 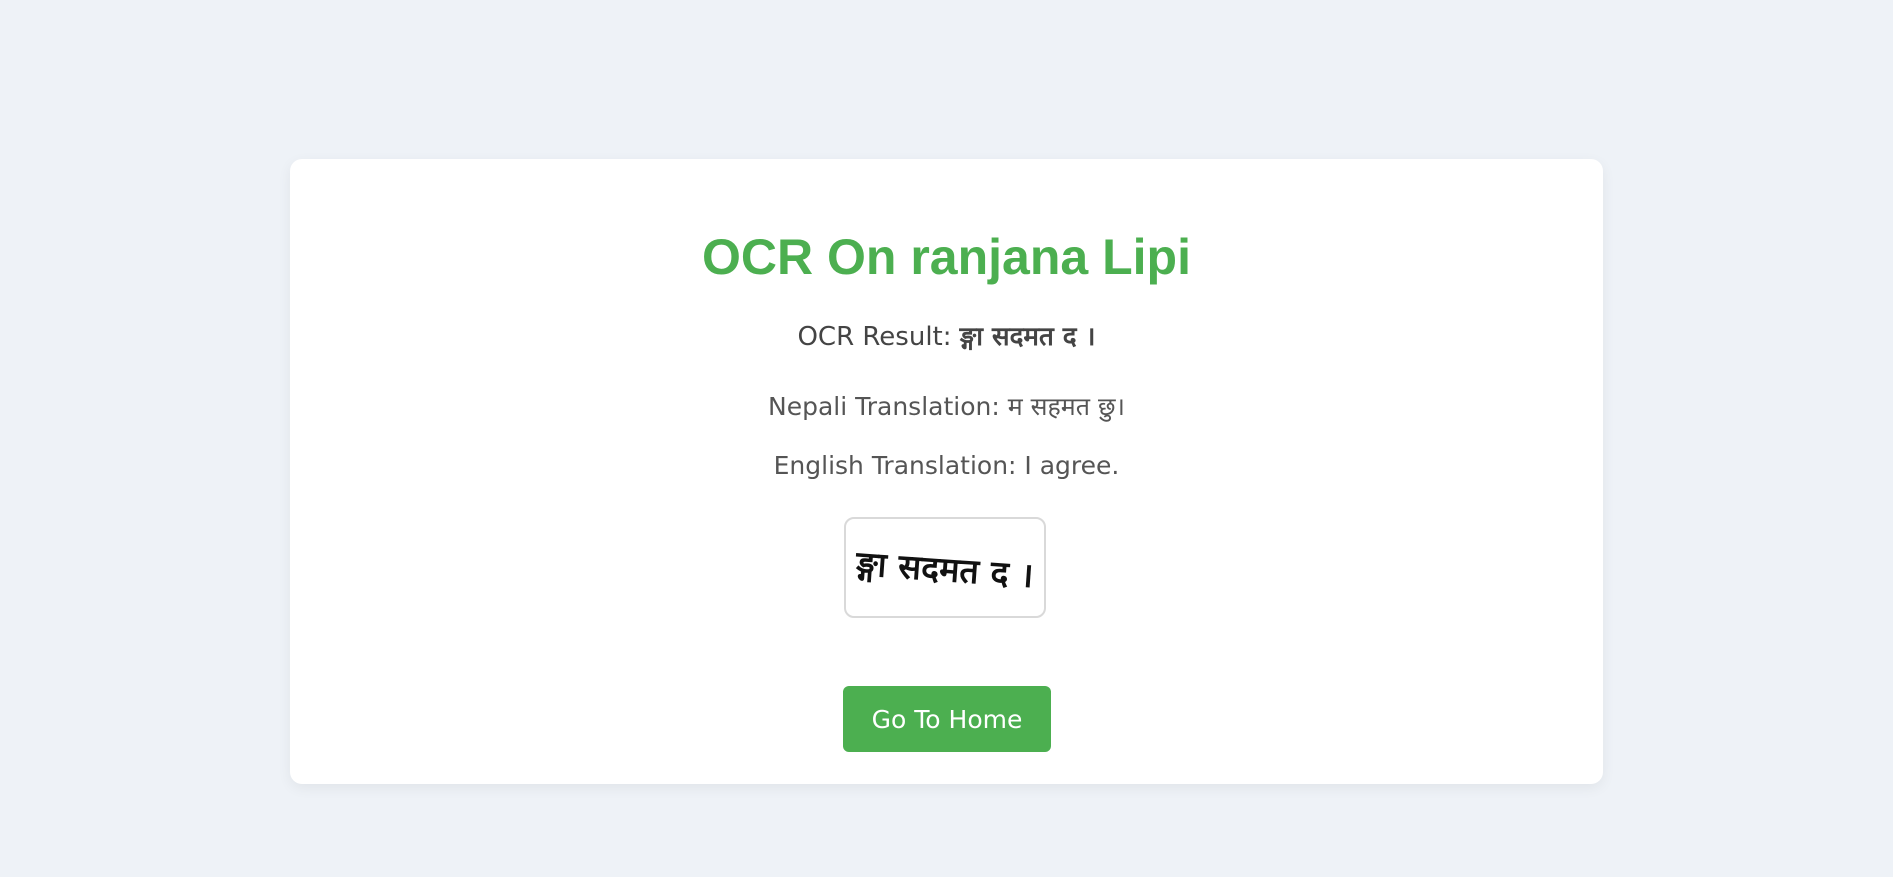 I want to click on english-translation: English Translation: I agree., so click(x=946, y=465).